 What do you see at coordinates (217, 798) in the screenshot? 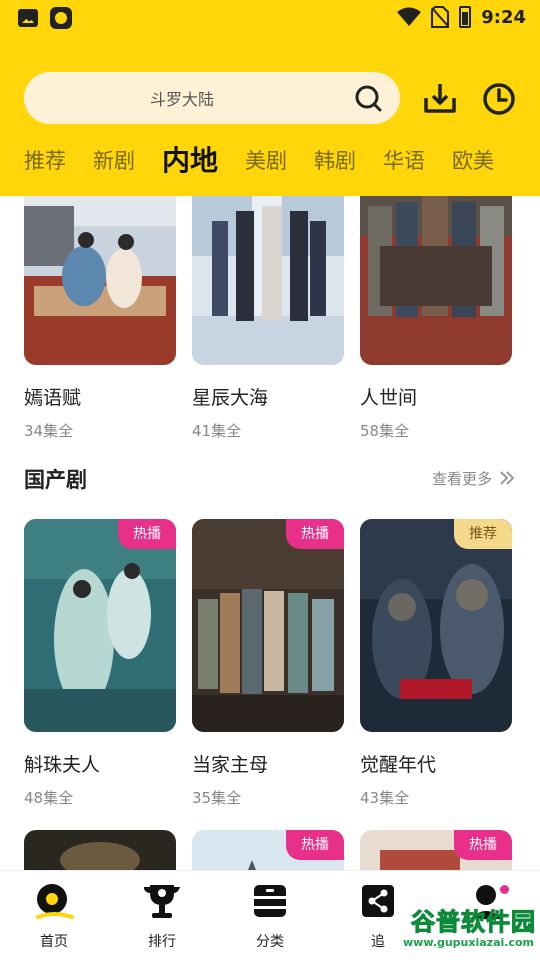
I see `drama-episodes: 35集全` at bounding box center [217, 798].